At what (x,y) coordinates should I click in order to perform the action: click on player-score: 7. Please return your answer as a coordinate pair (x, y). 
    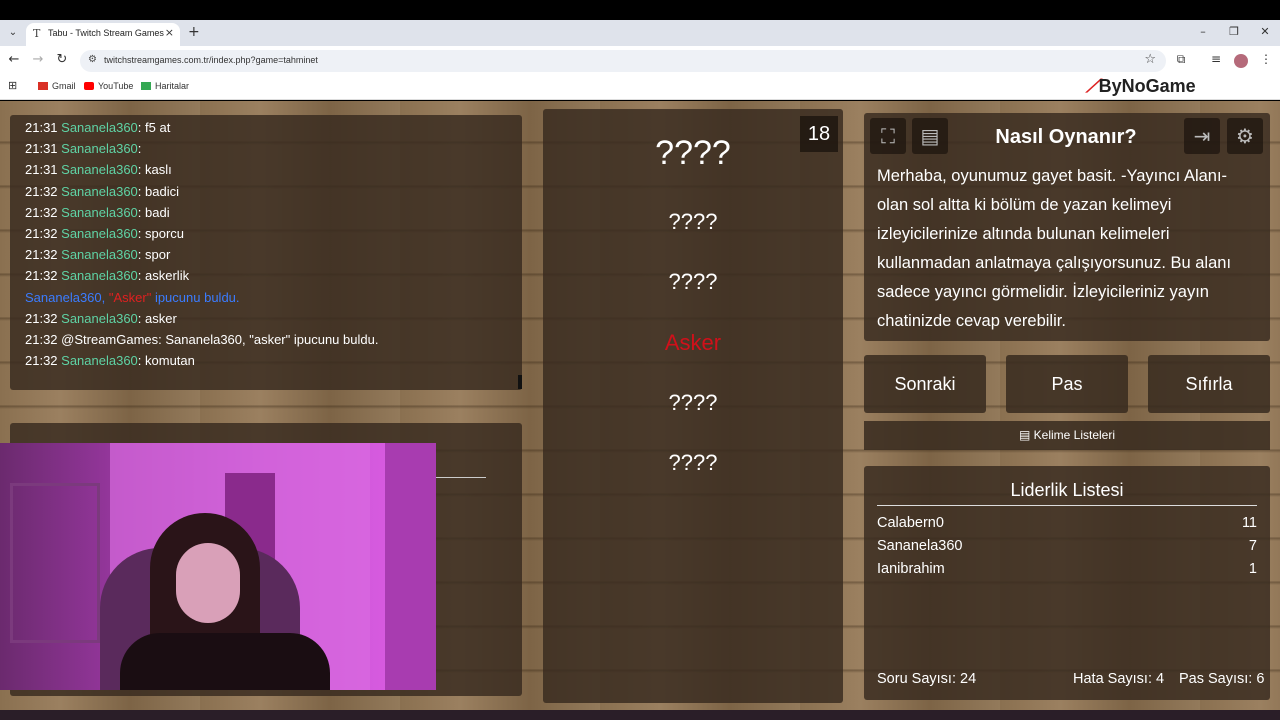
    Looking at the image, I should click on (1252, 546).